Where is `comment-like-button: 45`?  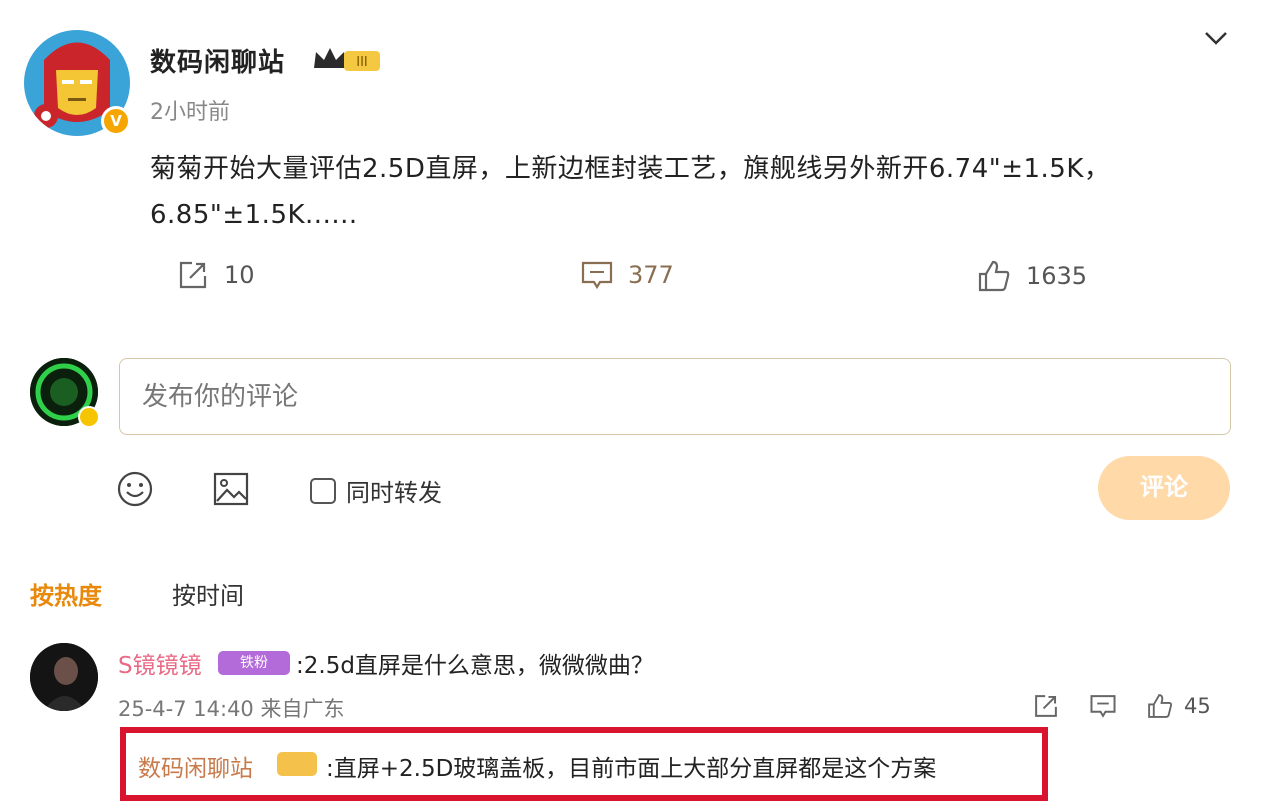 comment-like-button: 45 is located at coordinates (1178, 706).